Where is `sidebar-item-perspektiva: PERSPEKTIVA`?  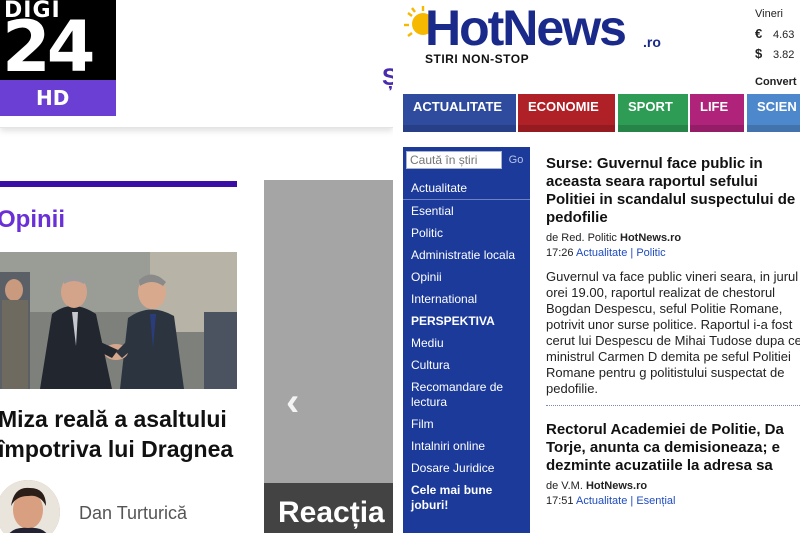 sidebar-item-perspektiva: PERSPEKTIVA is located at coordinates (466, 321).